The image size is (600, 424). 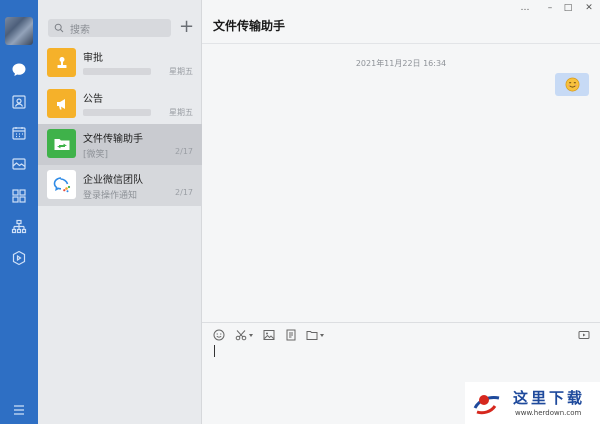 What do you see at coordinates (59, 28) in the screenshot?
I see `search-icon` at bounding box center [59, 28].